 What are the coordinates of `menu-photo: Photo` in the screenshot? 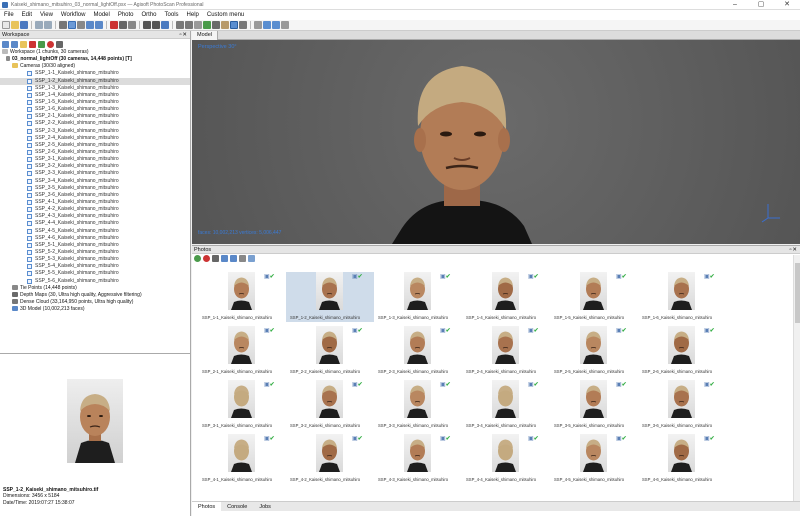 It's located at (126, 15).